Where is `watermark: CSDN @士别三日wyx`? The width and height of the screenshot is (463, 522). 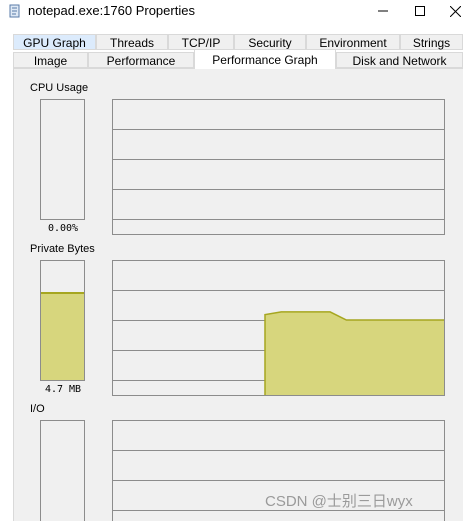
watermark: CSDN @士别三日wyx is located at coordinates (339, 501).